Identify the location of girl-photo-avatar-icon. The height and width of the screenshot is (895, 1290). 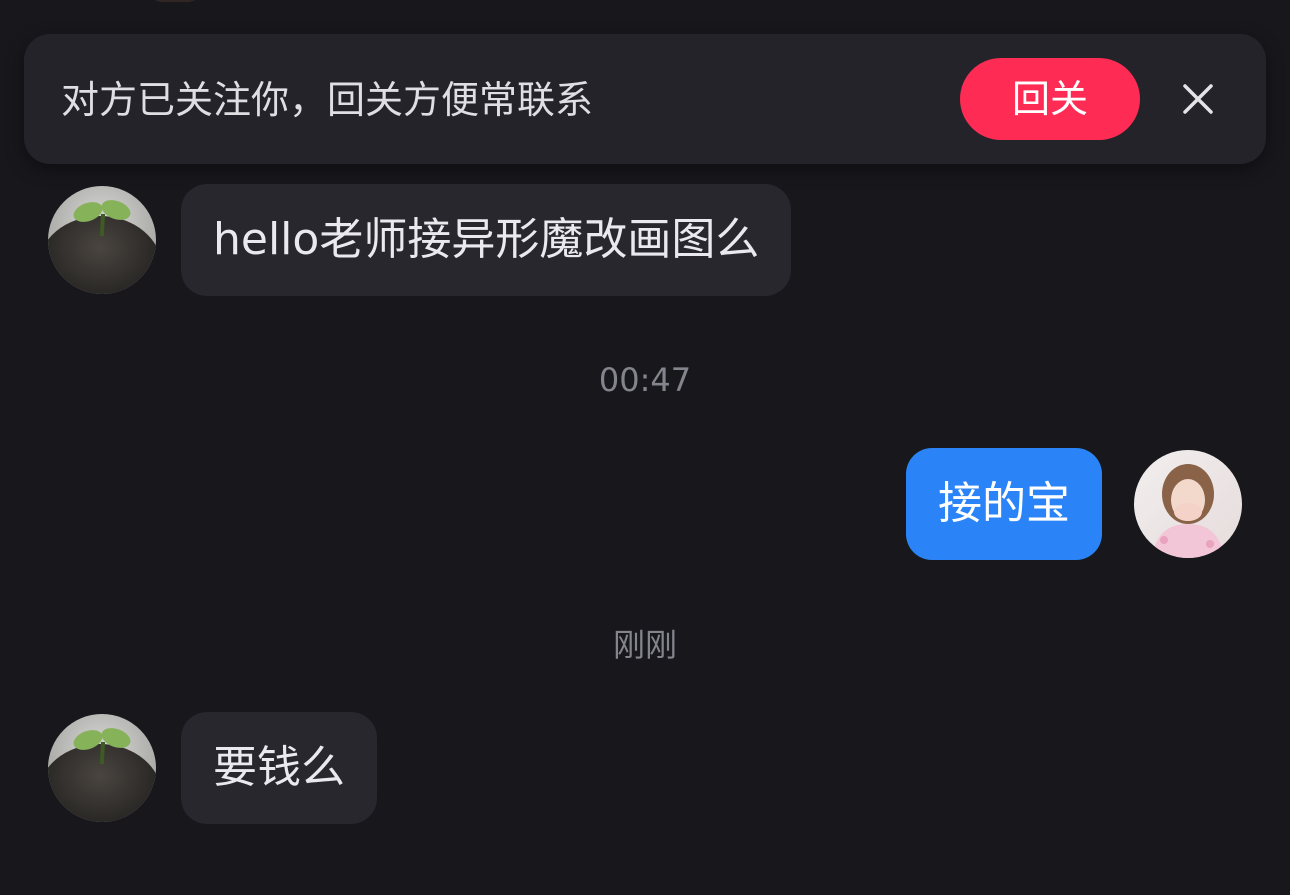
(1188, 504).